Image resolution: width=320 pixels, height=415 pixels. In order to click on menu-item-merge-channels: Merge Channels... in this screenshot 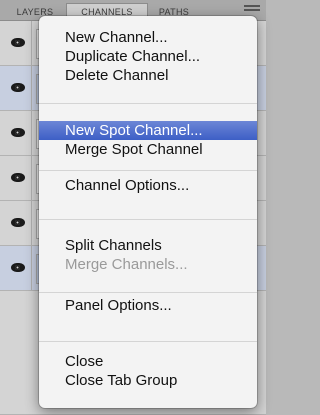, I will do `click(126, 264)`.